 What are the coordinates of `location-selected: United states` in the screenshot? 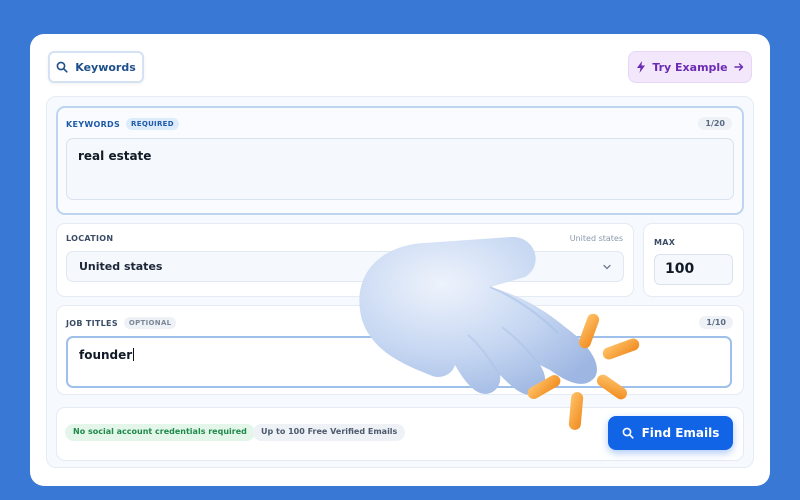 It's located at (121, 266).